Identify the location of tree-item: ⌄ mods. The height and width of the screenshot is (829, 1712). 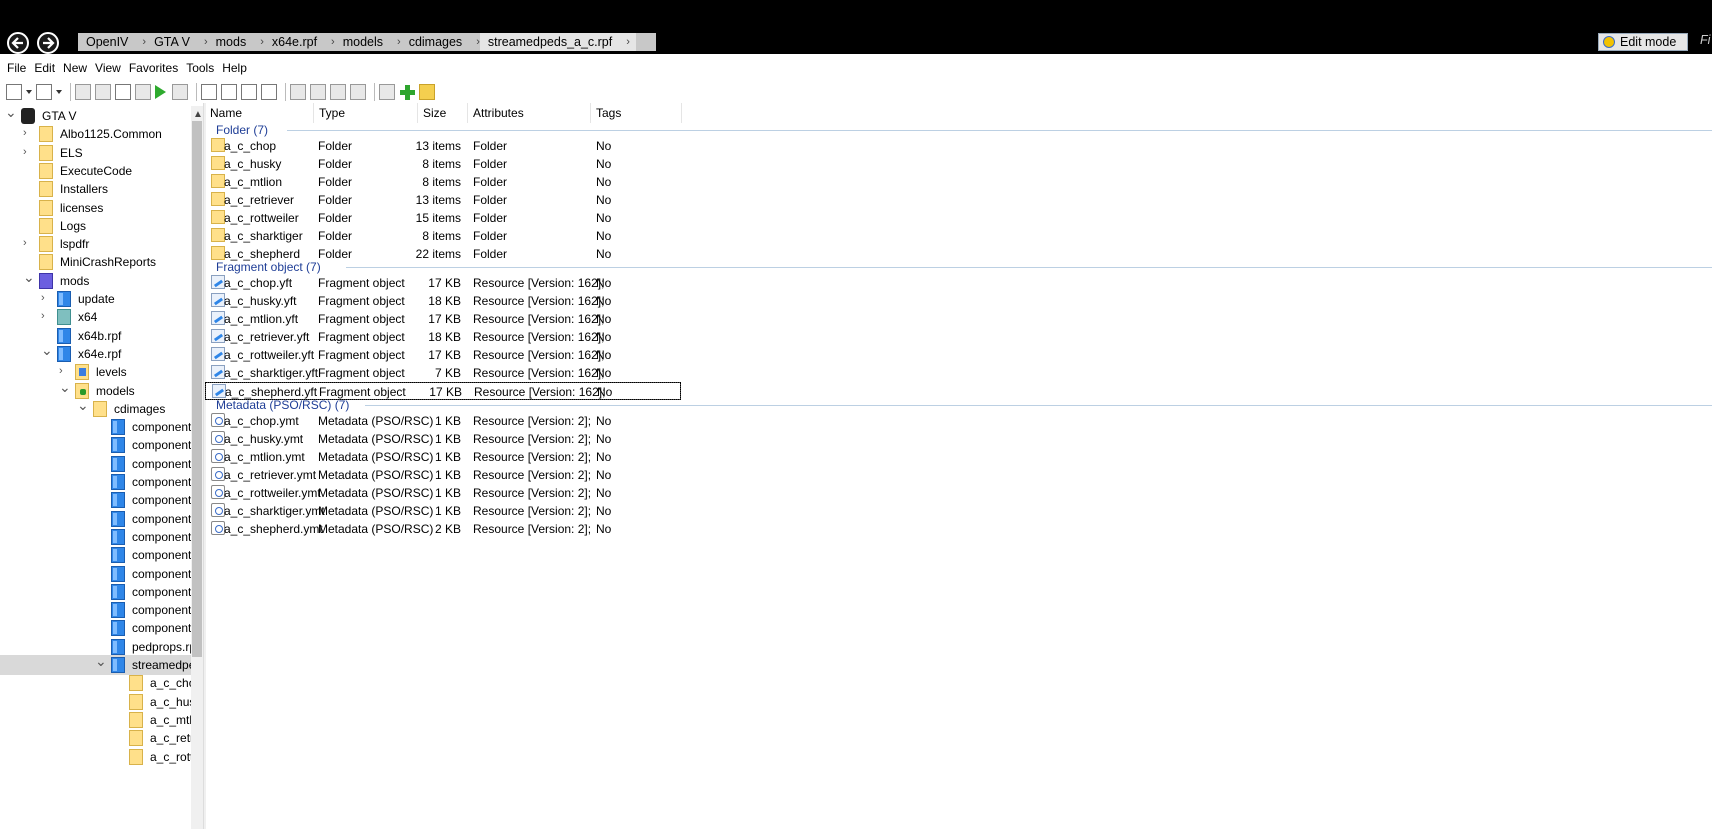
(102, 280).